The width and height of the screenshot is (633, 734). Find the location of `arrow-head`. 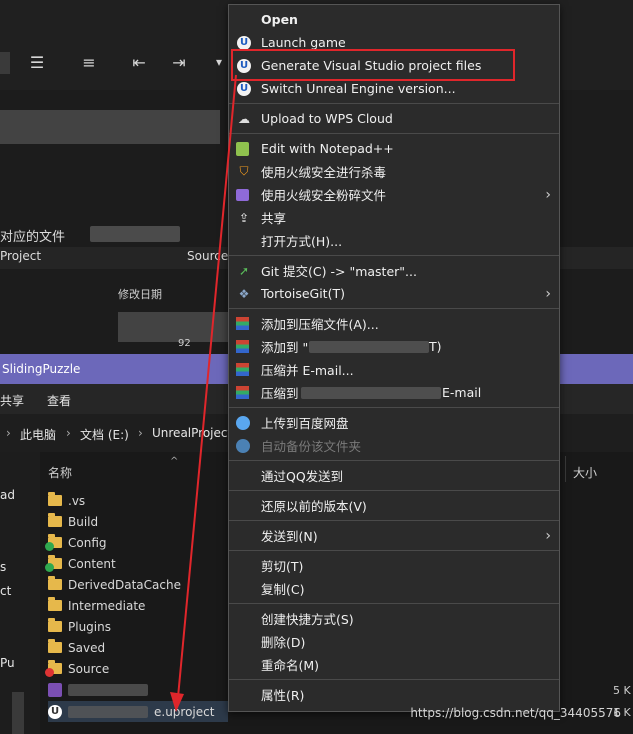

arrow-head is located at coordinates (177, 702).